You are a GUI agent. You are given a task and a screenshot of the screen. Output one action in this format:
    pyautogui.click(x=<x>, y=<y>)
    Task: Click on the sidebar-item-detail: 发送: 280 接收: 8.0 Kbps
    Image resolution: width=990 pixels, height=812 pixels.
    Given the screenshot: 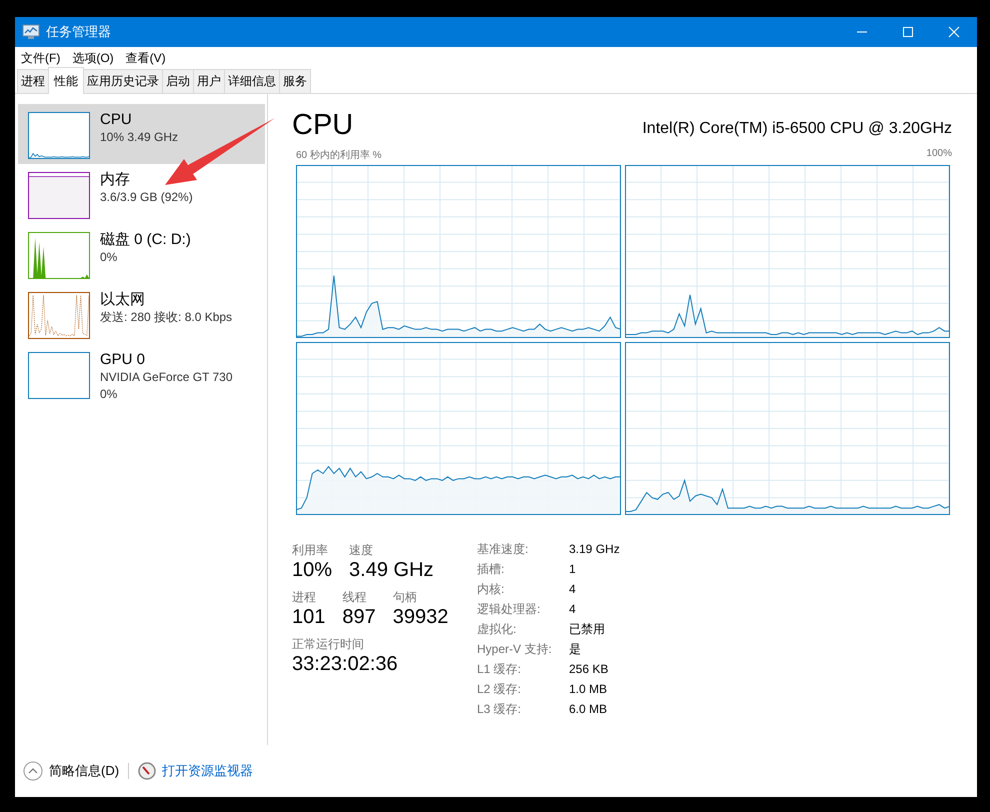 What is the action you would take?
    pyautogui.click(x=166, y=317)
    